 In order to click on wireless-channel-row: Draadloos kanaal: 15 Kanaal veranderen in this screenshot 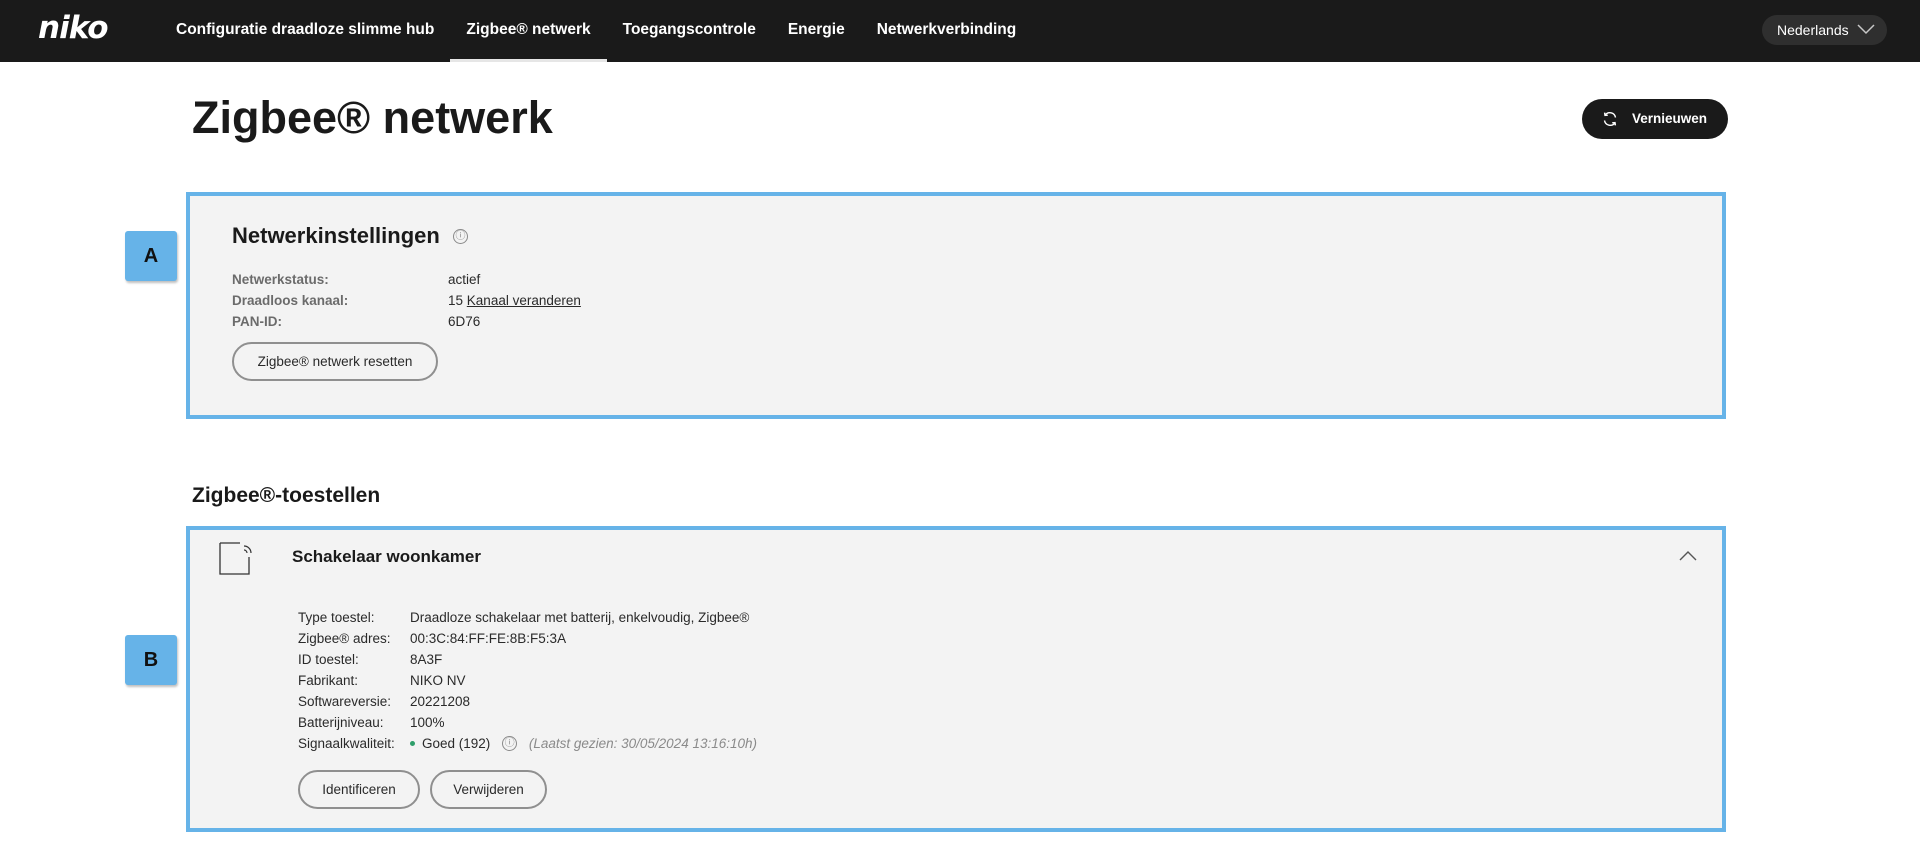, I will do `click(532, 302)`.